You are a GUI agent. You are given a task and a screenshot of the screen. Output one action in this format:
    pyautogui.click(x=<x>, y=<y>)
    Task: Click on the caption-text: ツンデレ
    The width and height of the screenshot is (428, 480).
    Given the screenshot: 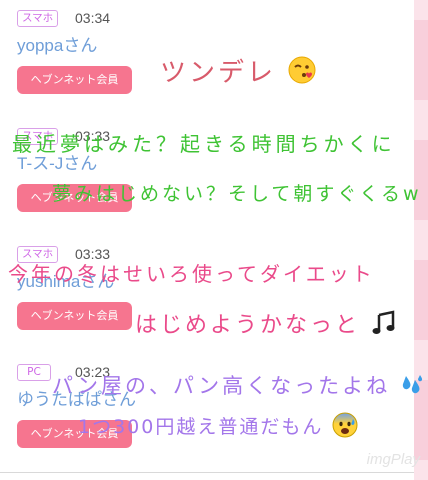 What is the action you would take?
    pyautogui.click(x=218, y=73)
    